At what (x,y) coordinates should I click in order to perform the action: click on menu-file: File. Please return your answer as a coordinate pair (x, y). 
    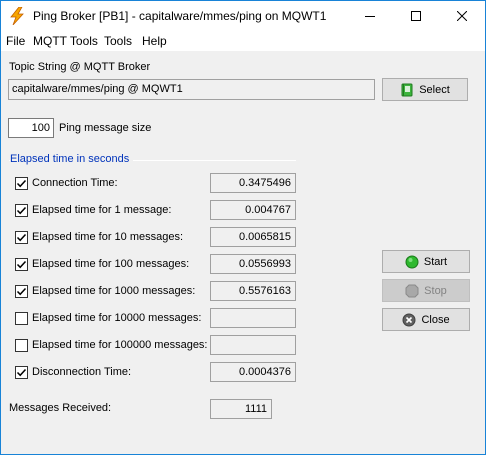
    Looking at the image, I should click on (15, 41).